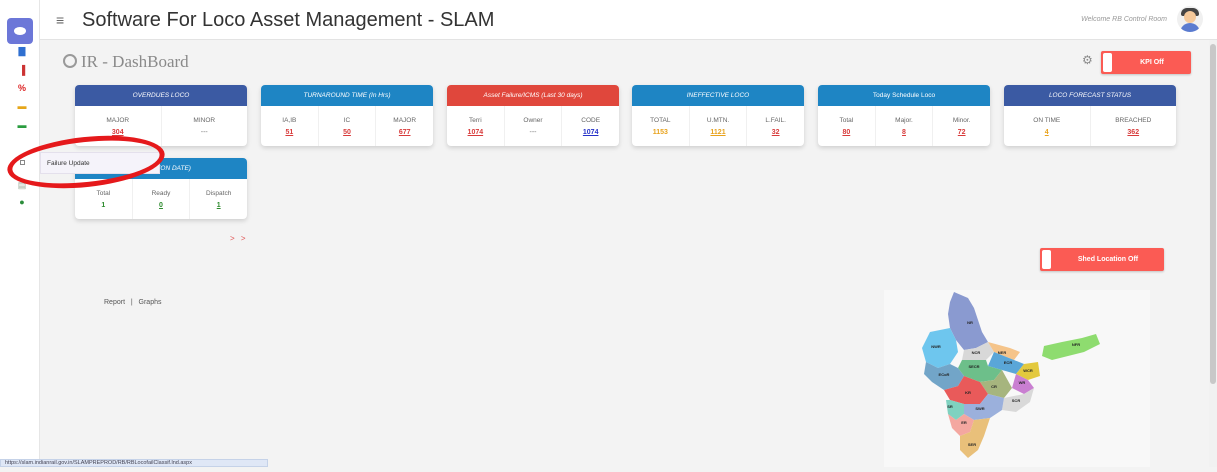 This screenshot has height=472, width=1217. I want to click on col-label: IA,IB, so click(289, 120).